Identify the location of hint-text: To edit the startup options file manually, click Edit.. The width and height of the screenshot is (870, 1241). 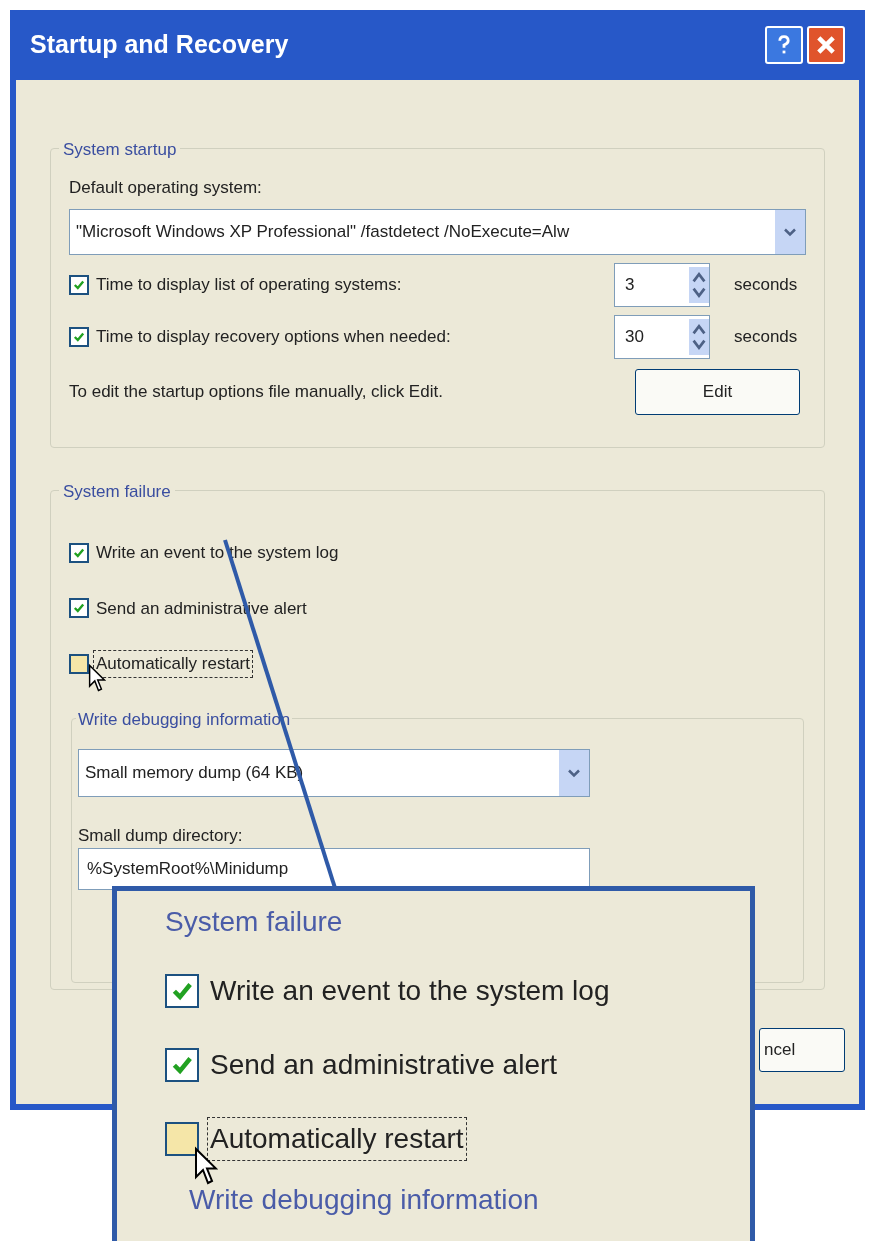
(256, 391).